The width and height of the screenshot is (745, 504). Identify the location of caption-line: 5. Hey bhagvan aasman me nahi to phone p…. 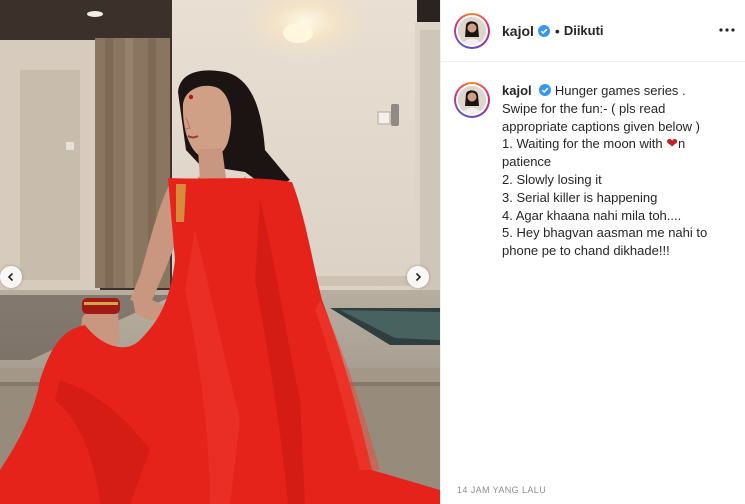
(605, 242).